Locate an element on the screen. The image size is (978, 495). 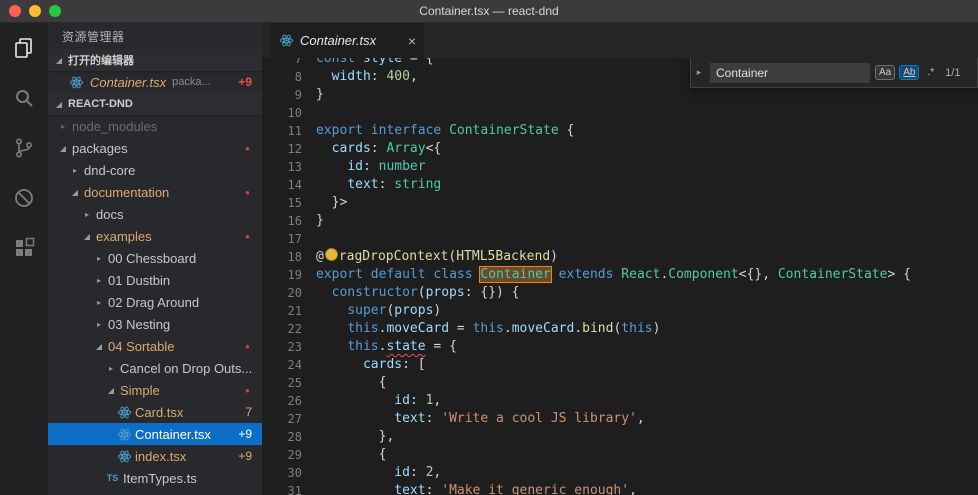
code-line-17: 17 is located at coordinates (620, 239).